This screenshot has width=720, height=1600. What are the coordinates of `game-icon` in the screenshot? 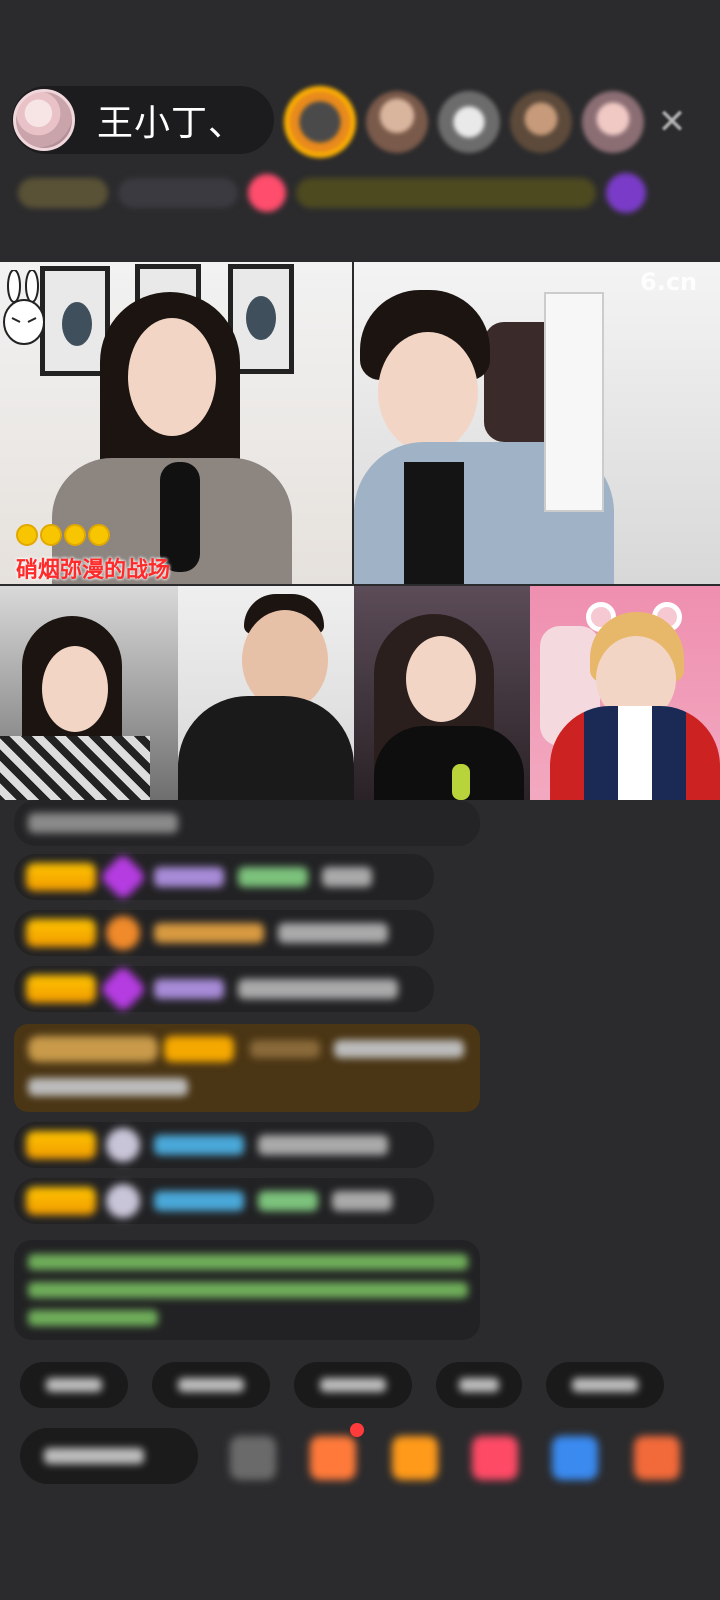 It's located at (333, 1458).